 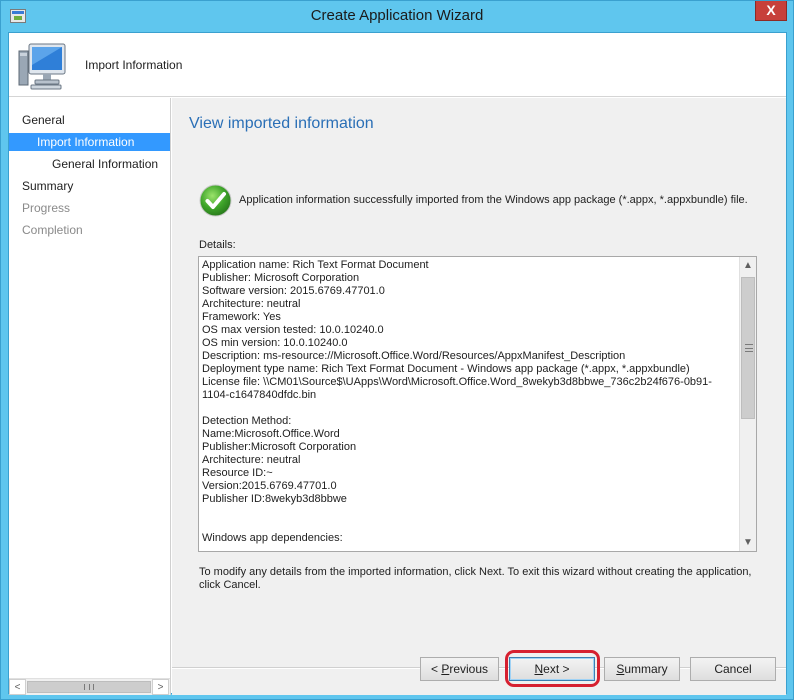 I want to click on detail-line: Windows app dependencies:, so click(x=272, y=538).